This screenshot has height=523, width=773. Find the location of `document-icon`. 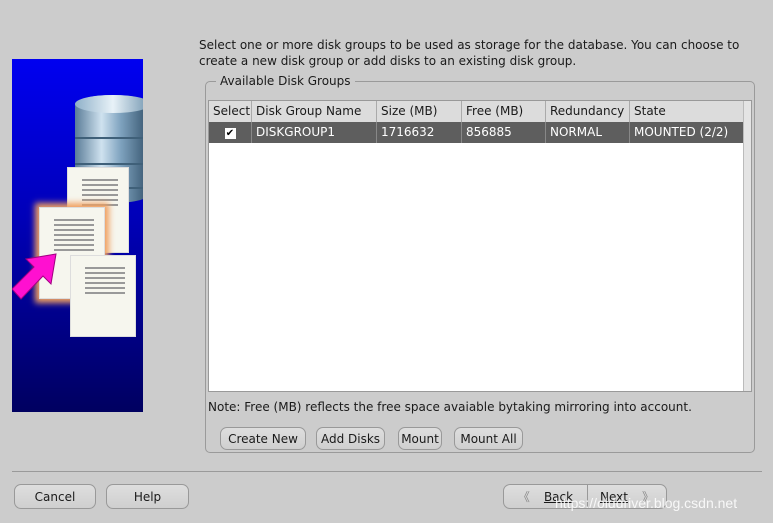

document-icon is located at coordinates (103, 296).